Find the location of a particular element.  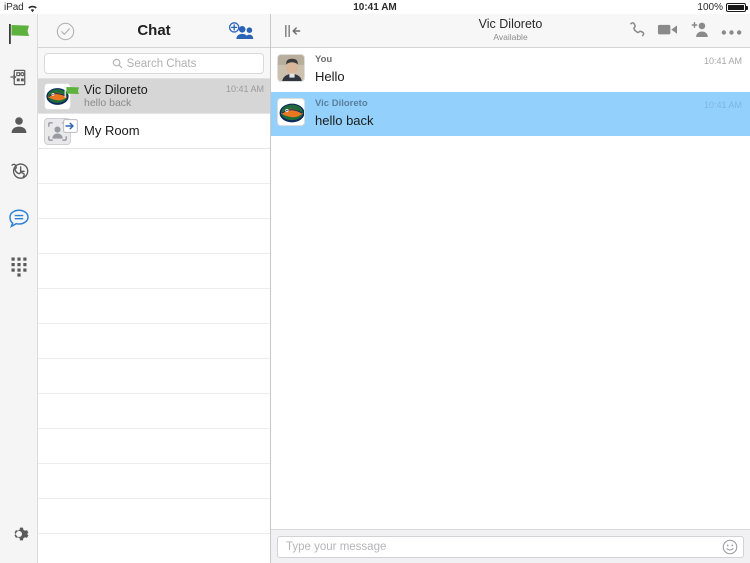

rail-bottom-group is located at coordinates (19, 533).